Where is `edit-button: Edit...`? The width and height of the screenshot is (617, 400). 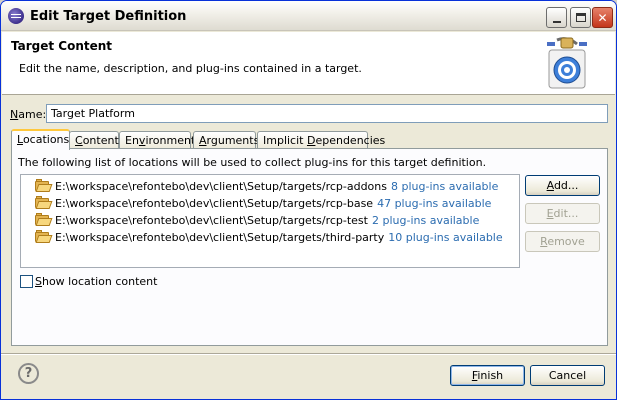 edit-button: Edit... is located at coordinates (562, 213).